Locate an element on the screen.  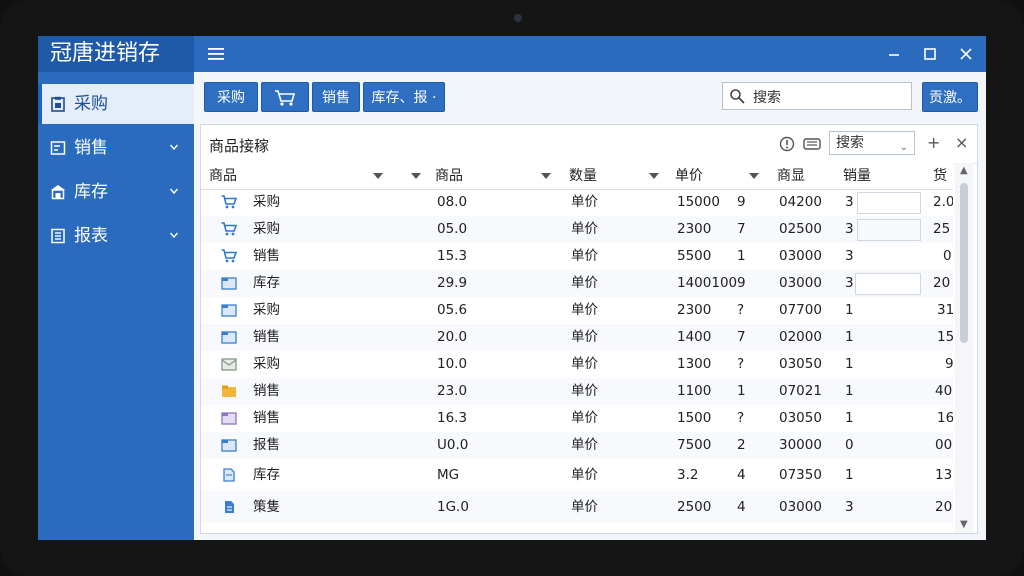
column-header-amount: 商显 is located at coordinates (791, 176).